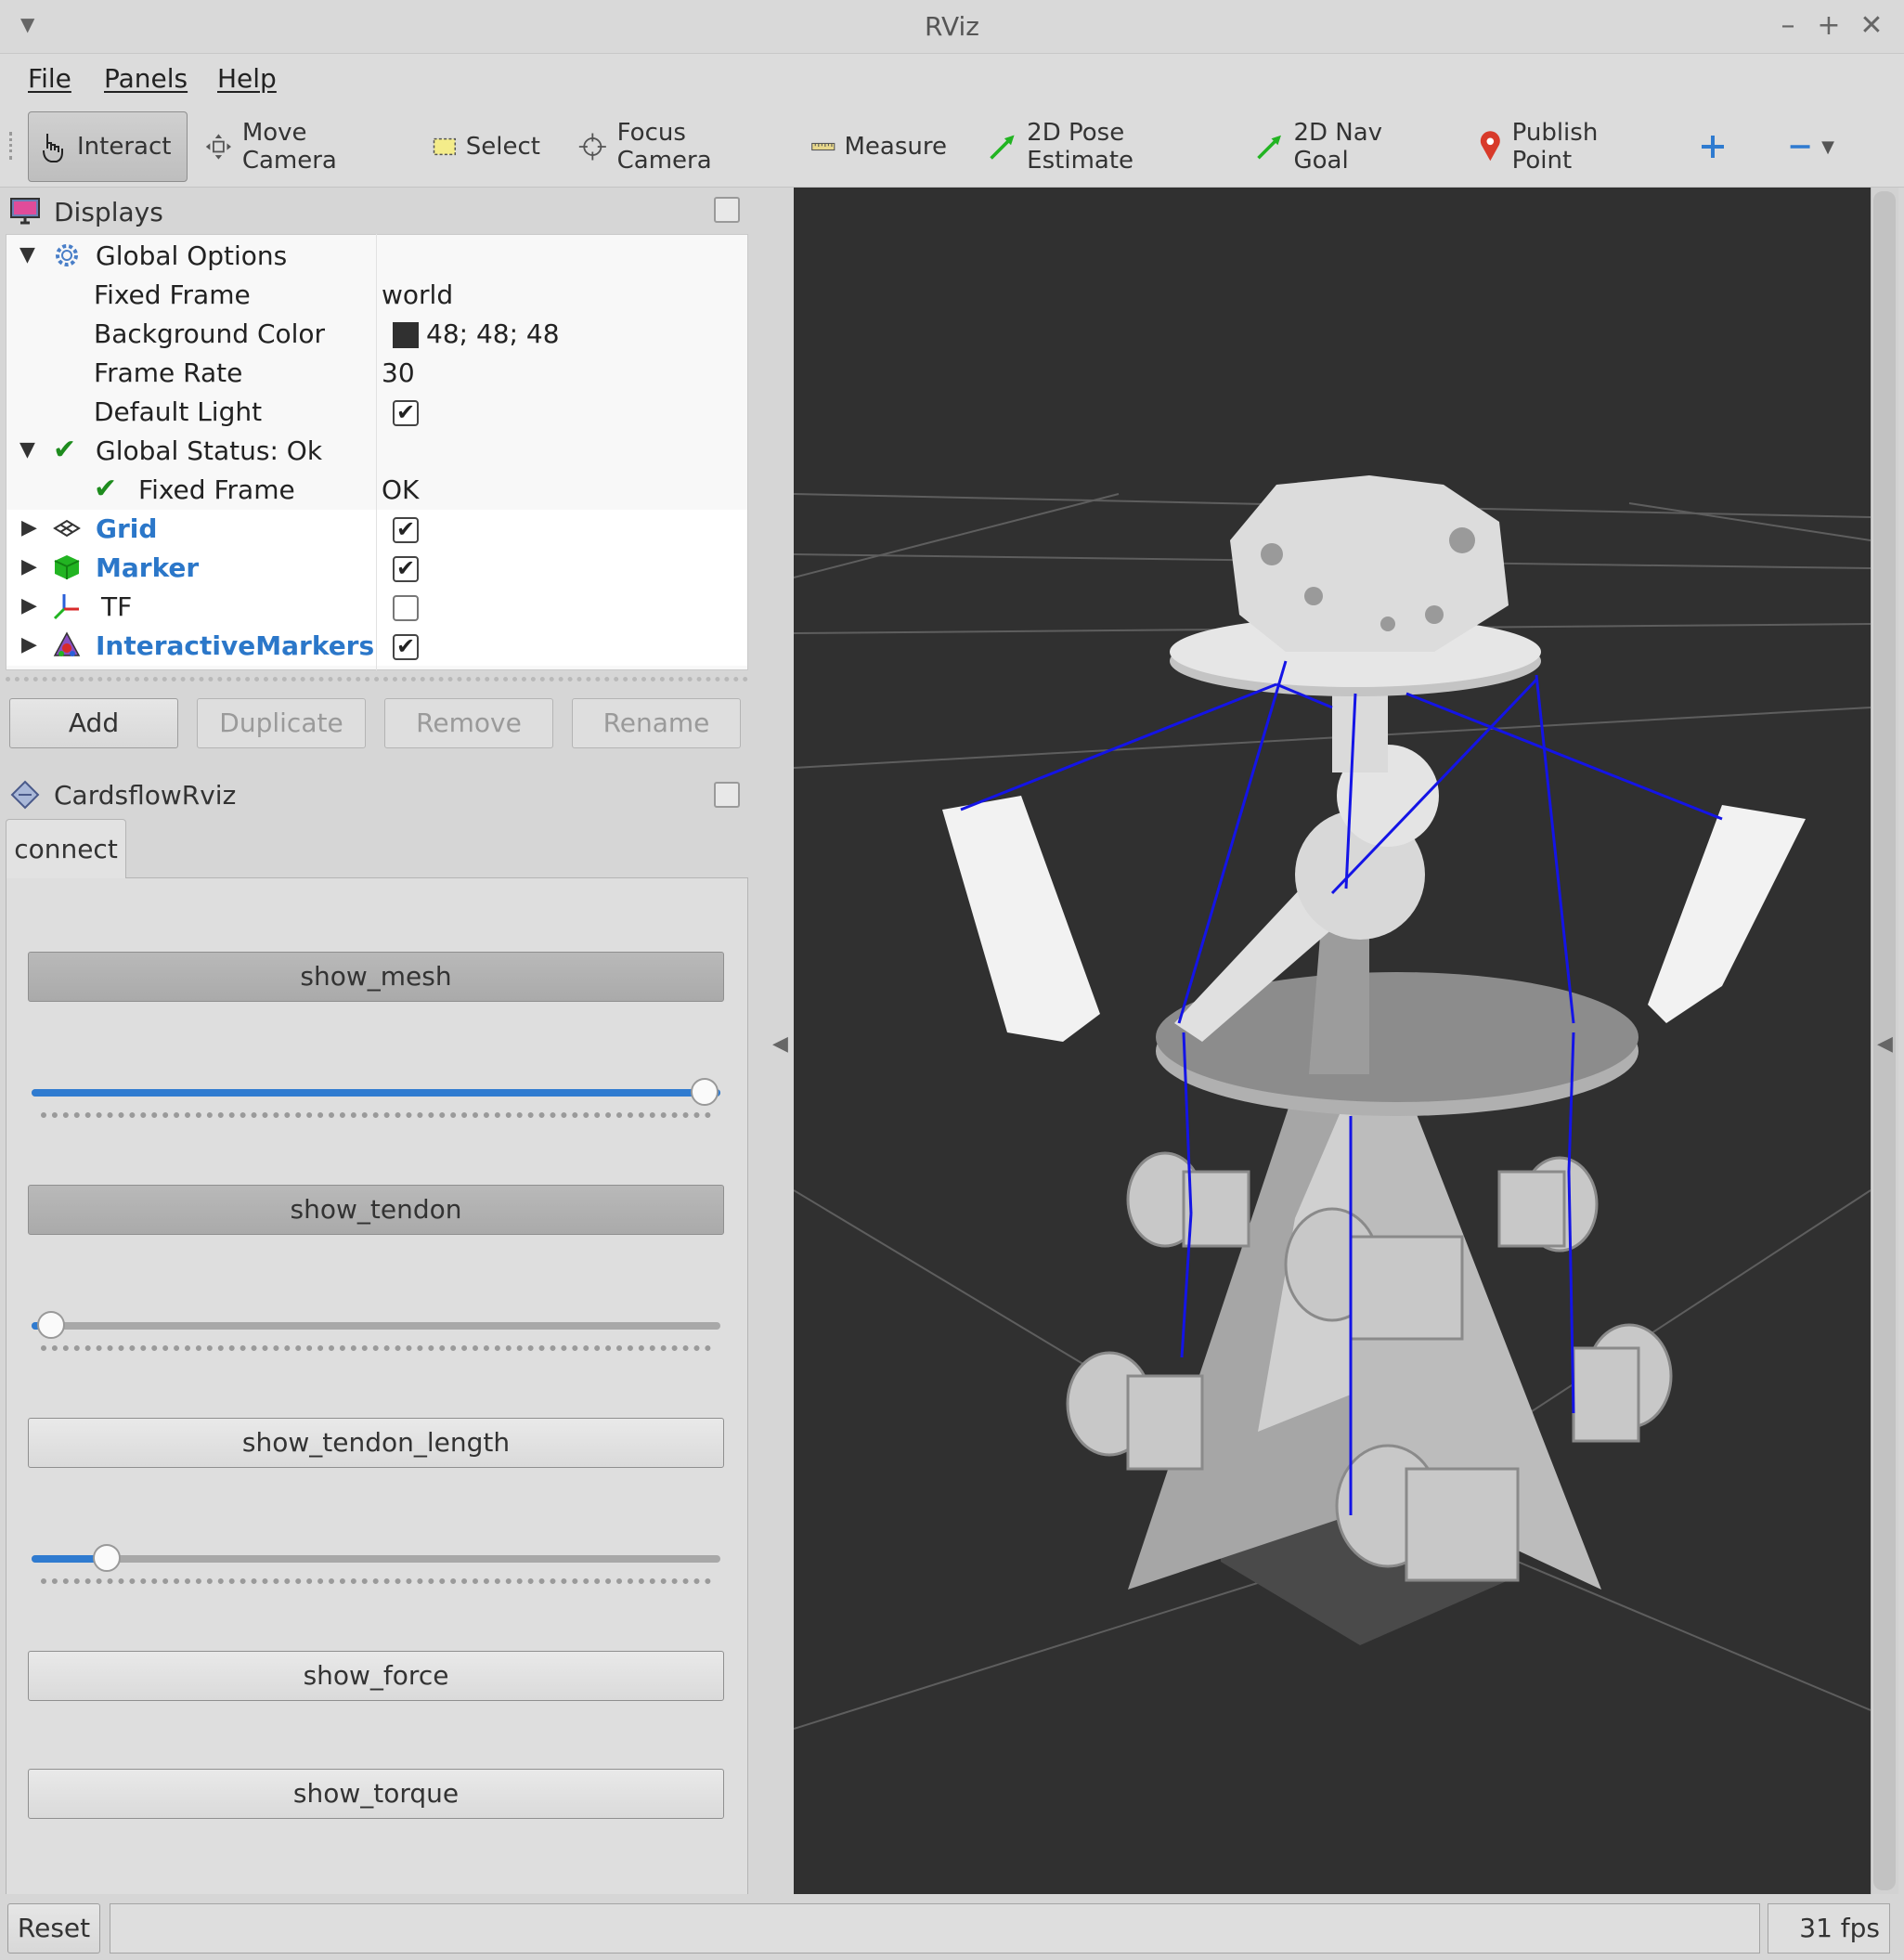 The image size is (1904, 1960). Describe the element at coordinates (376, 1326) in the screenshot. I see `tendon-slider` at that location.